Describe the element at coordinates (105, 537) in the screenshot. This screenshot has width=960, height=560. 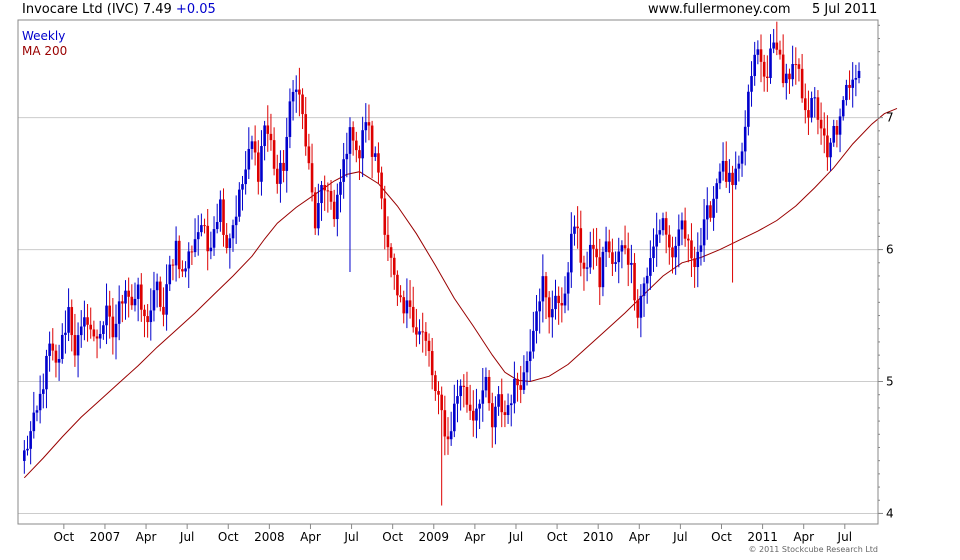
I see `x-tick-label: 2007` at that location.